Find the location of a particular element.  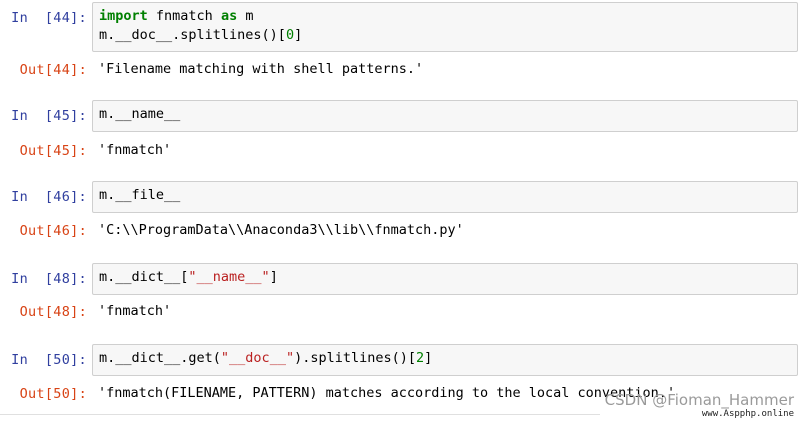

code-line: m.__name__ is located at coordinates (445, 114).